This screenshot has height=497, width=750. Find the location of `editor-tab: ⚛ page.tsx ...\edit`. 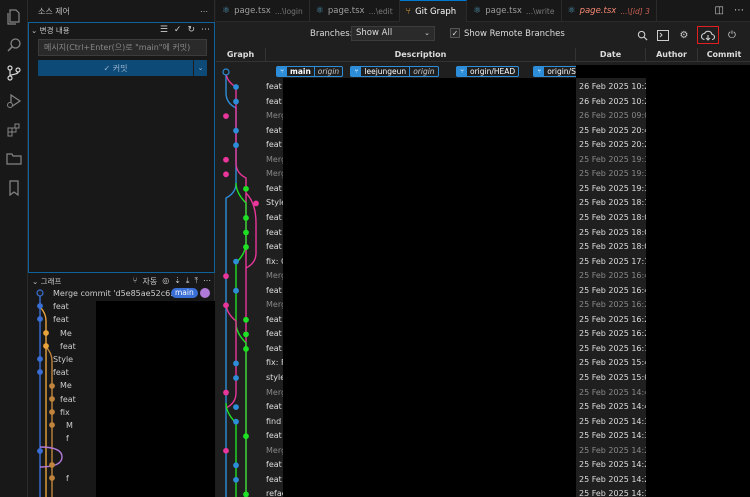

editor-tab: ⚛ page.tsx ...\edit is located at coordinates (355, 11).